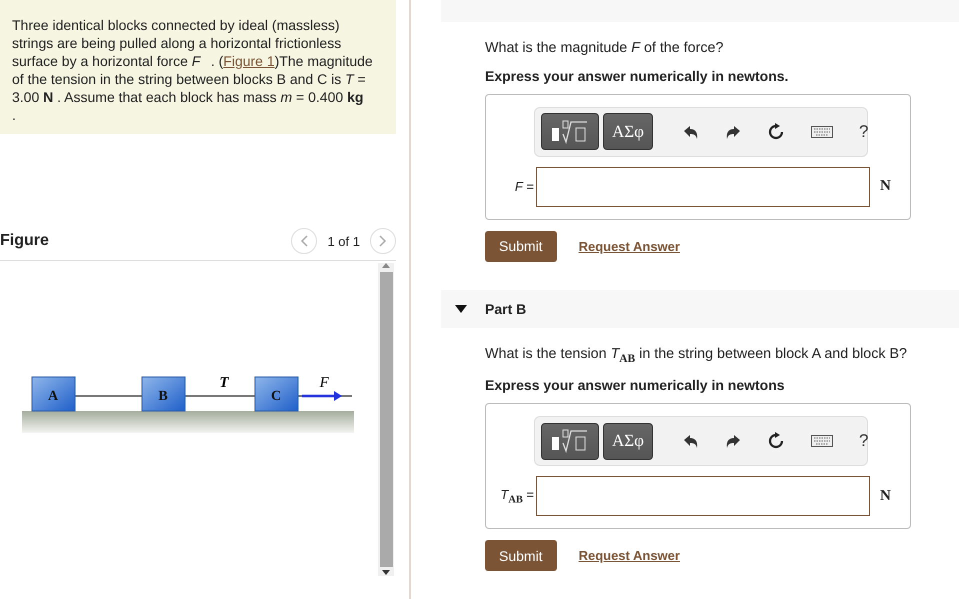 This screenshot has width=959, height=599. I want to click on chevron-right-icon, so click(383, 241).